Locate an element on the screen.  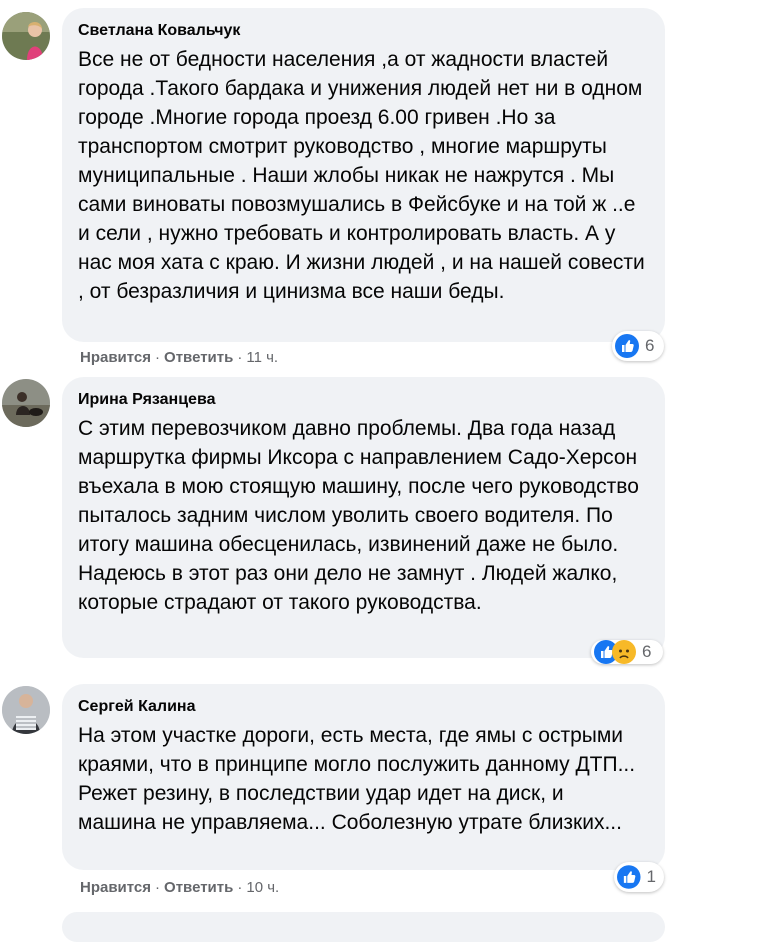
next-comment-bubble-partial is located at coordinates (363, 927).